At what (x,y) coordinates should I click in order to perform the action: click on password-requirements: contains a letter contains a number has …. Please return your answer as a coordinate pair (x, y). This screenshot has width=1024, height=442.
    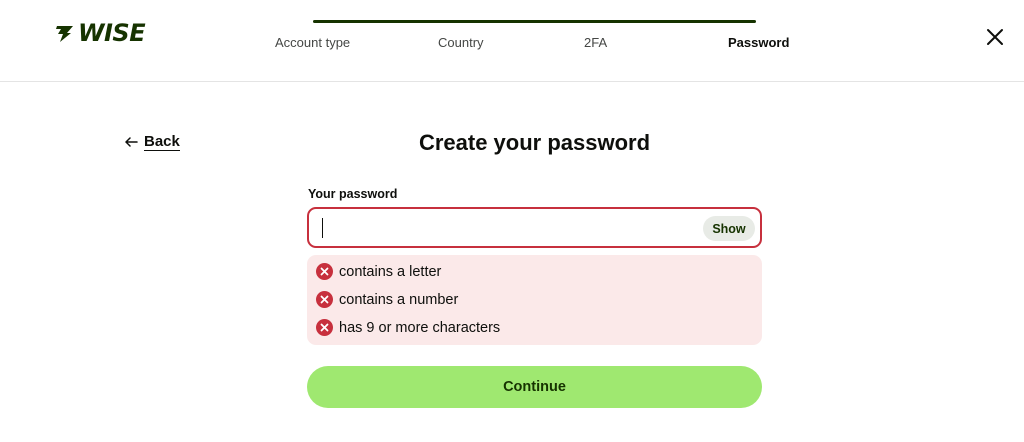
    Looking at the image, I should click on (534, 300).